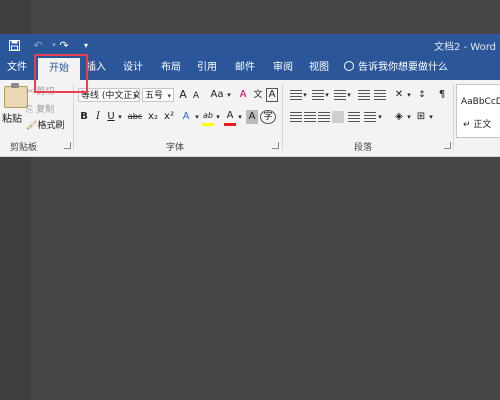 Image resolution: width=500 pixels, height=400 pixels. I want to click on highlight-color-bar, so click(208, 124).